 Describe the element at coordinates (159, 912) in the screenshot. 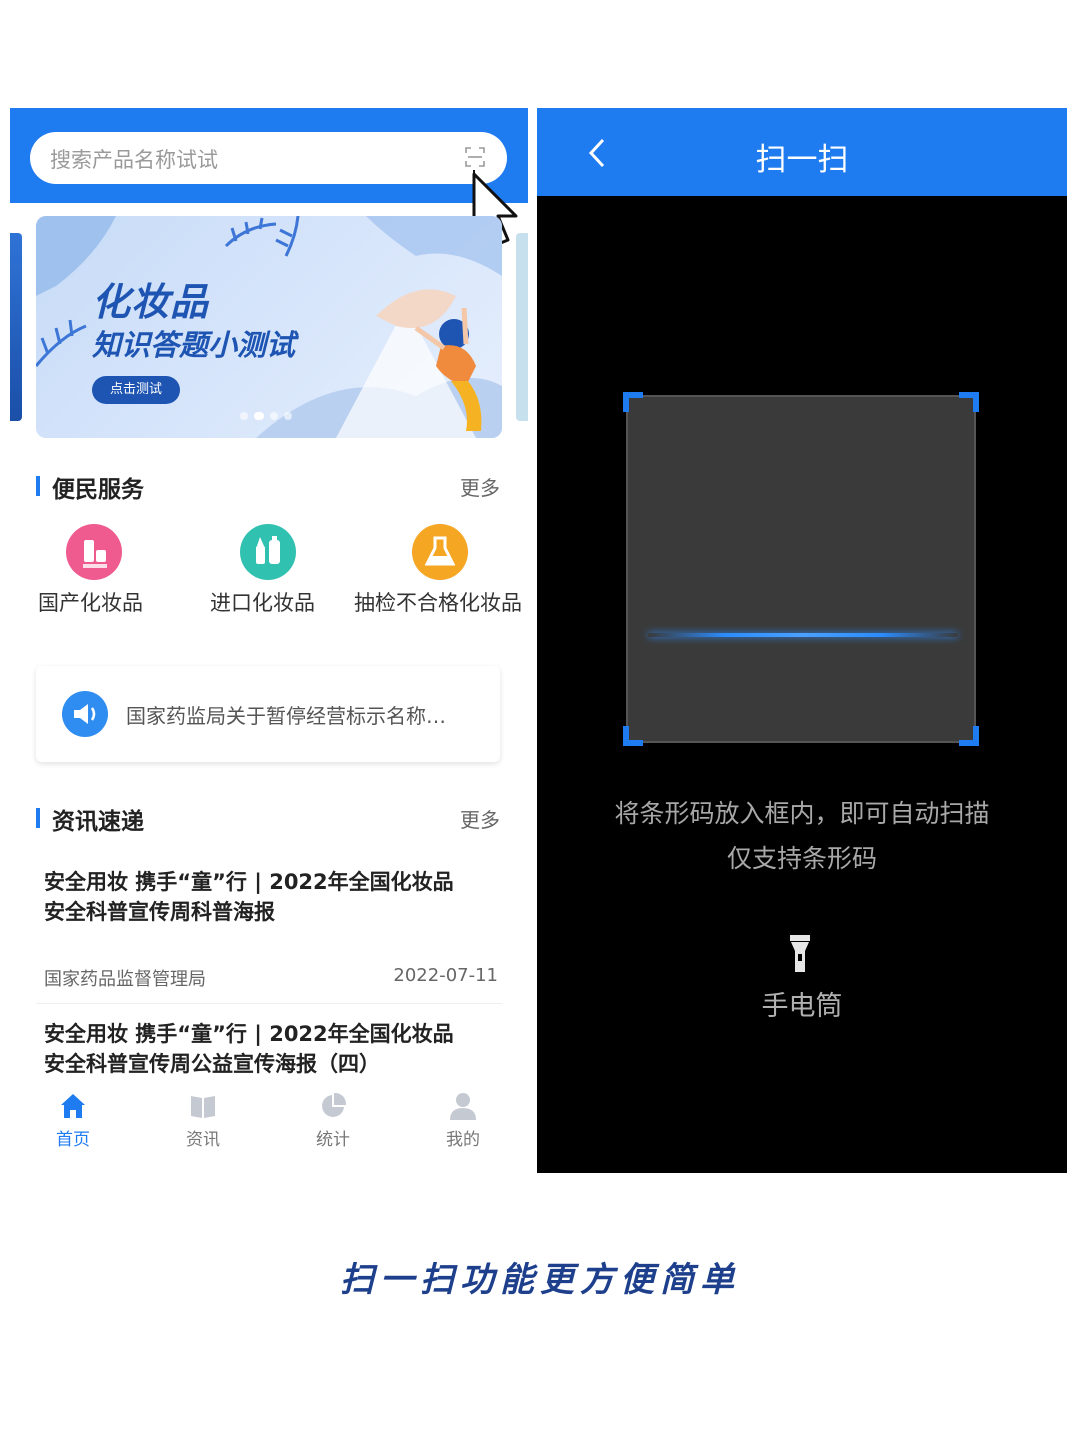

I see `news-item-title: 安全科普宣传周科普海报` at that location.